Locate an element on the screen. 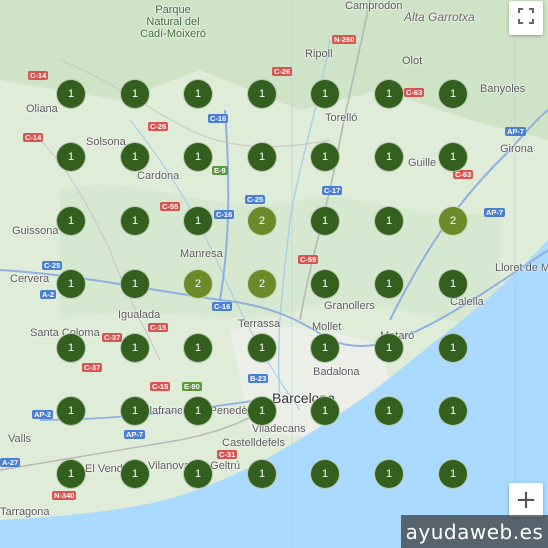  place-label: Granollers is located at coordinates (349, 306).